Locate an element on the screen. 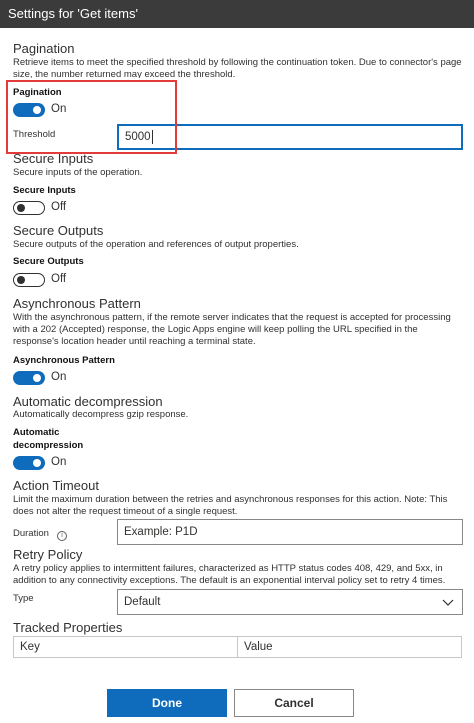  retry-type-label: Type is located at coordinates (23, 598).